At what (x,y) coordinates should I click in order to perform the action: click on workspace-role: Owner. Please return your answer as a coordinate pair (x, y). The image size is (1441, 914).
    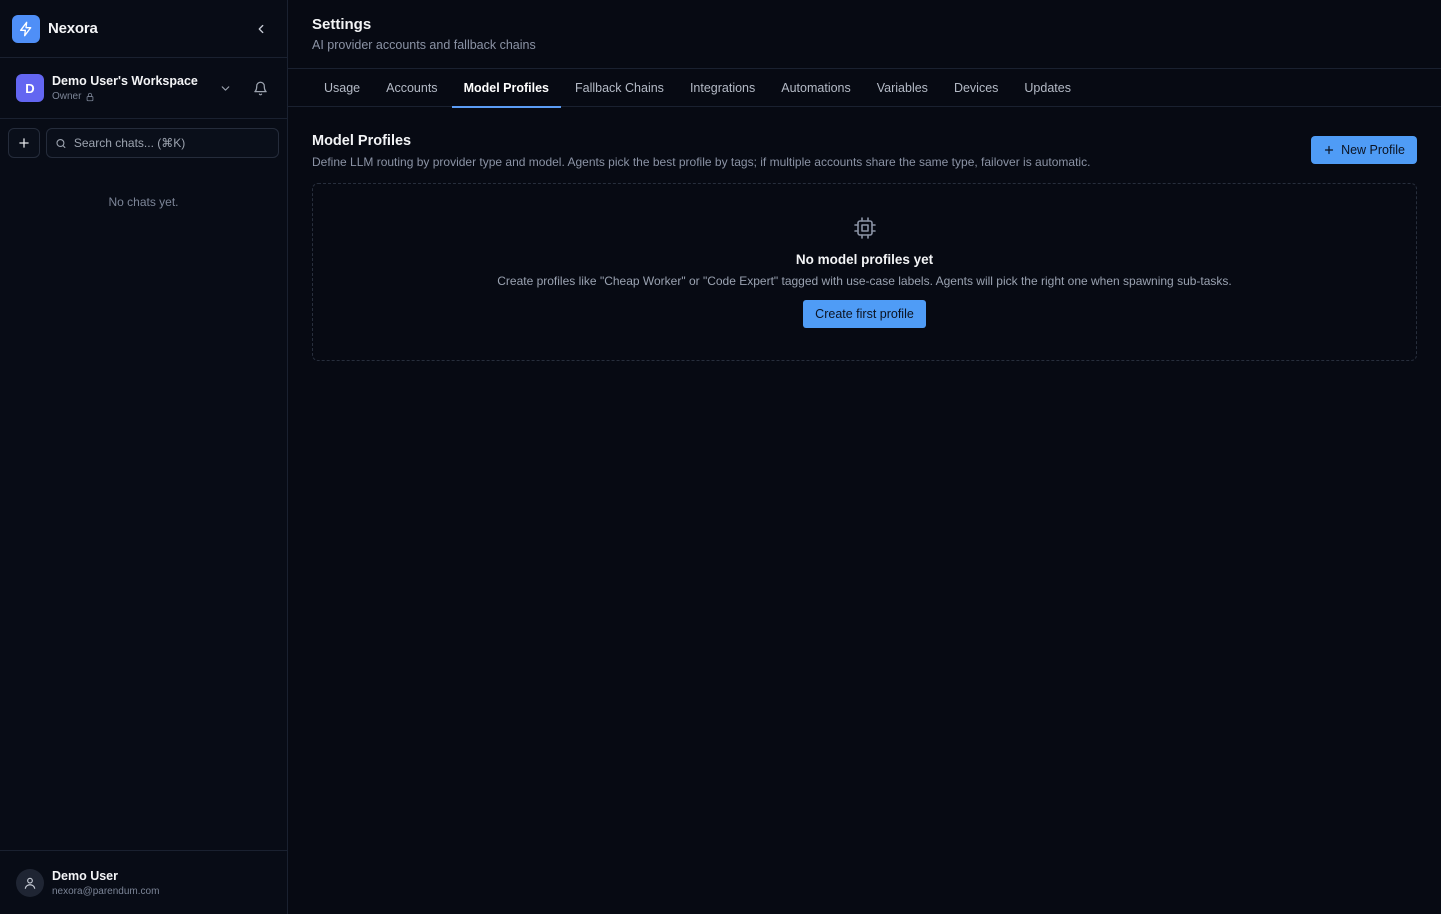
    Looking at the image, I should click on (125, 96).